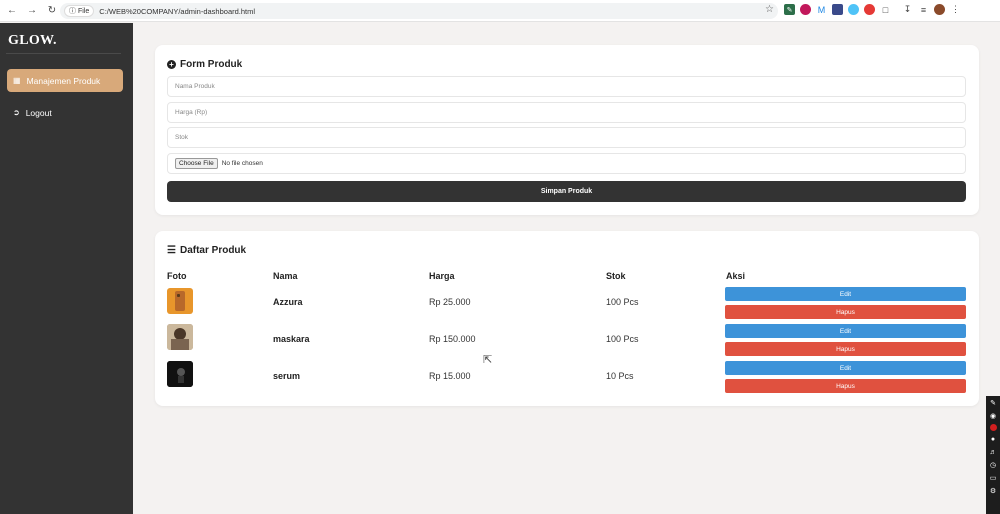 This screenshot has width=1000, height=514. What do you see at coordinates (242, 163) in the screenshot?
I see `no-file-text: No file chosen` at bounding box center [242, 163].